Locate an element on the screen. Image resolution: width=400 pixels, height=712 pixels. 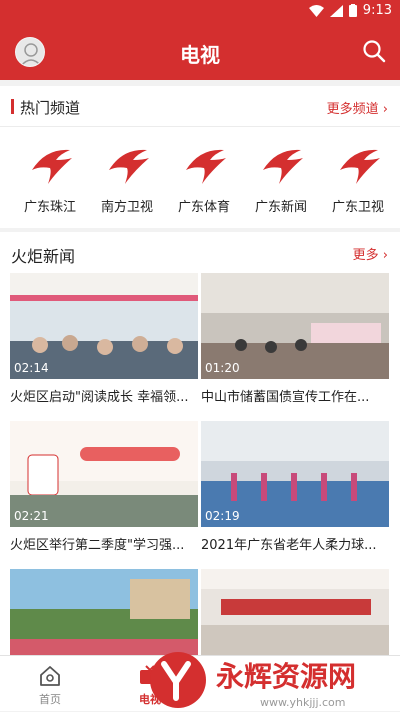
app-bar: 电视 is located at coordinates (200, 52).